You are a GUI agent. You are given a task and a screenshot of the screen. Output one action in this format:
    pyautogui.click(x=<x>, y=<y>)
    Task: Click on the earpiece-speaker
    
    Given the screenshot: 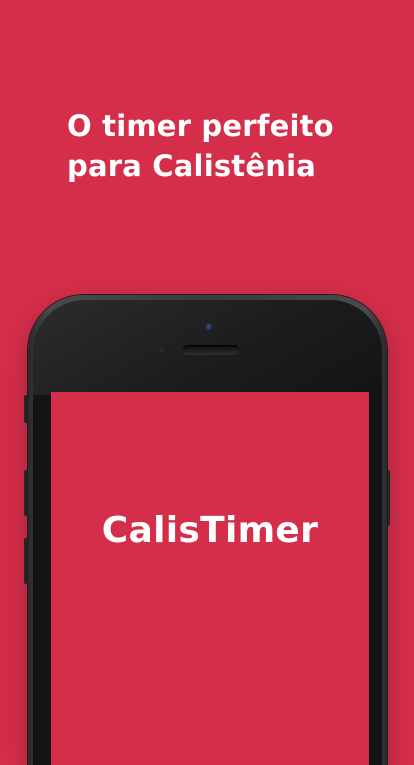 What is the action you would take?
    pyautogui.click(x=211, y=349)
    